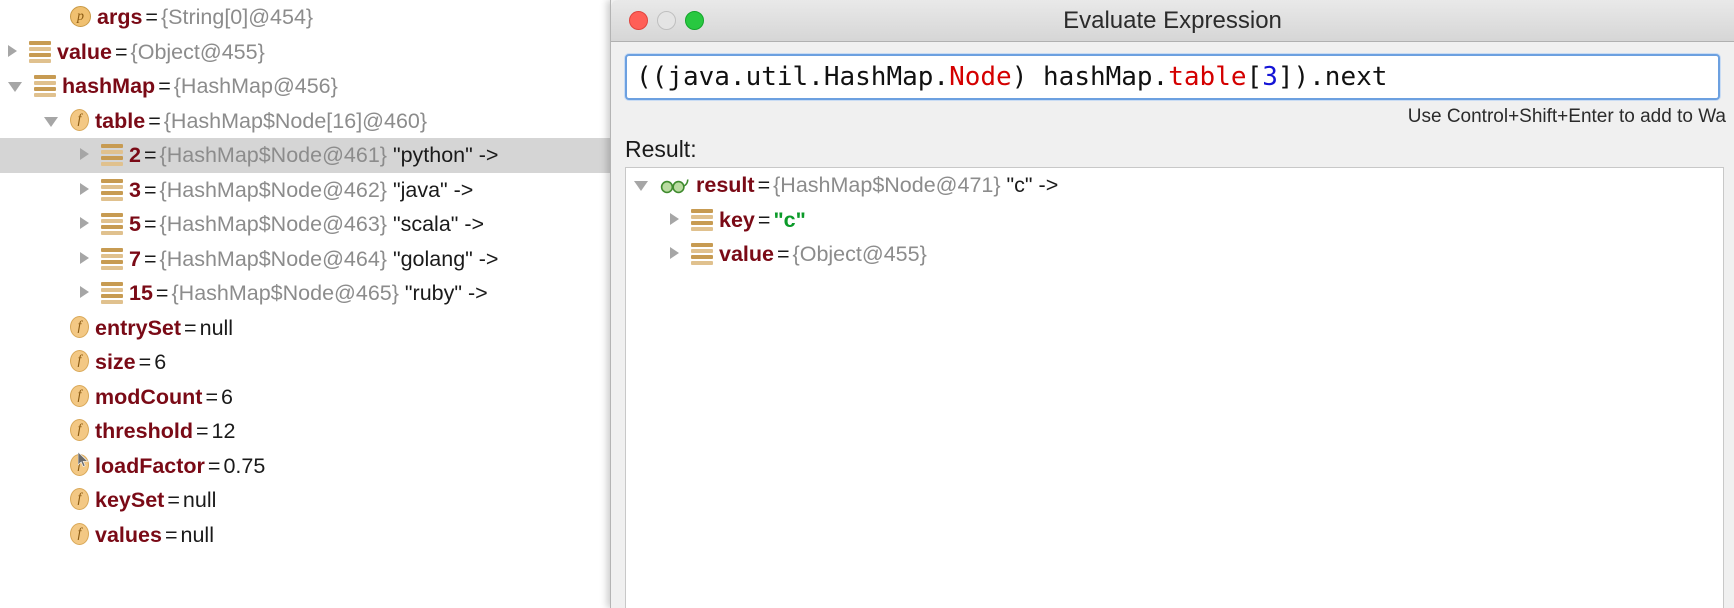  What do you see at coordinates (674, 186) in the screenshot?
I see `watch-glasses-icon` at bounding box center [674, 186].